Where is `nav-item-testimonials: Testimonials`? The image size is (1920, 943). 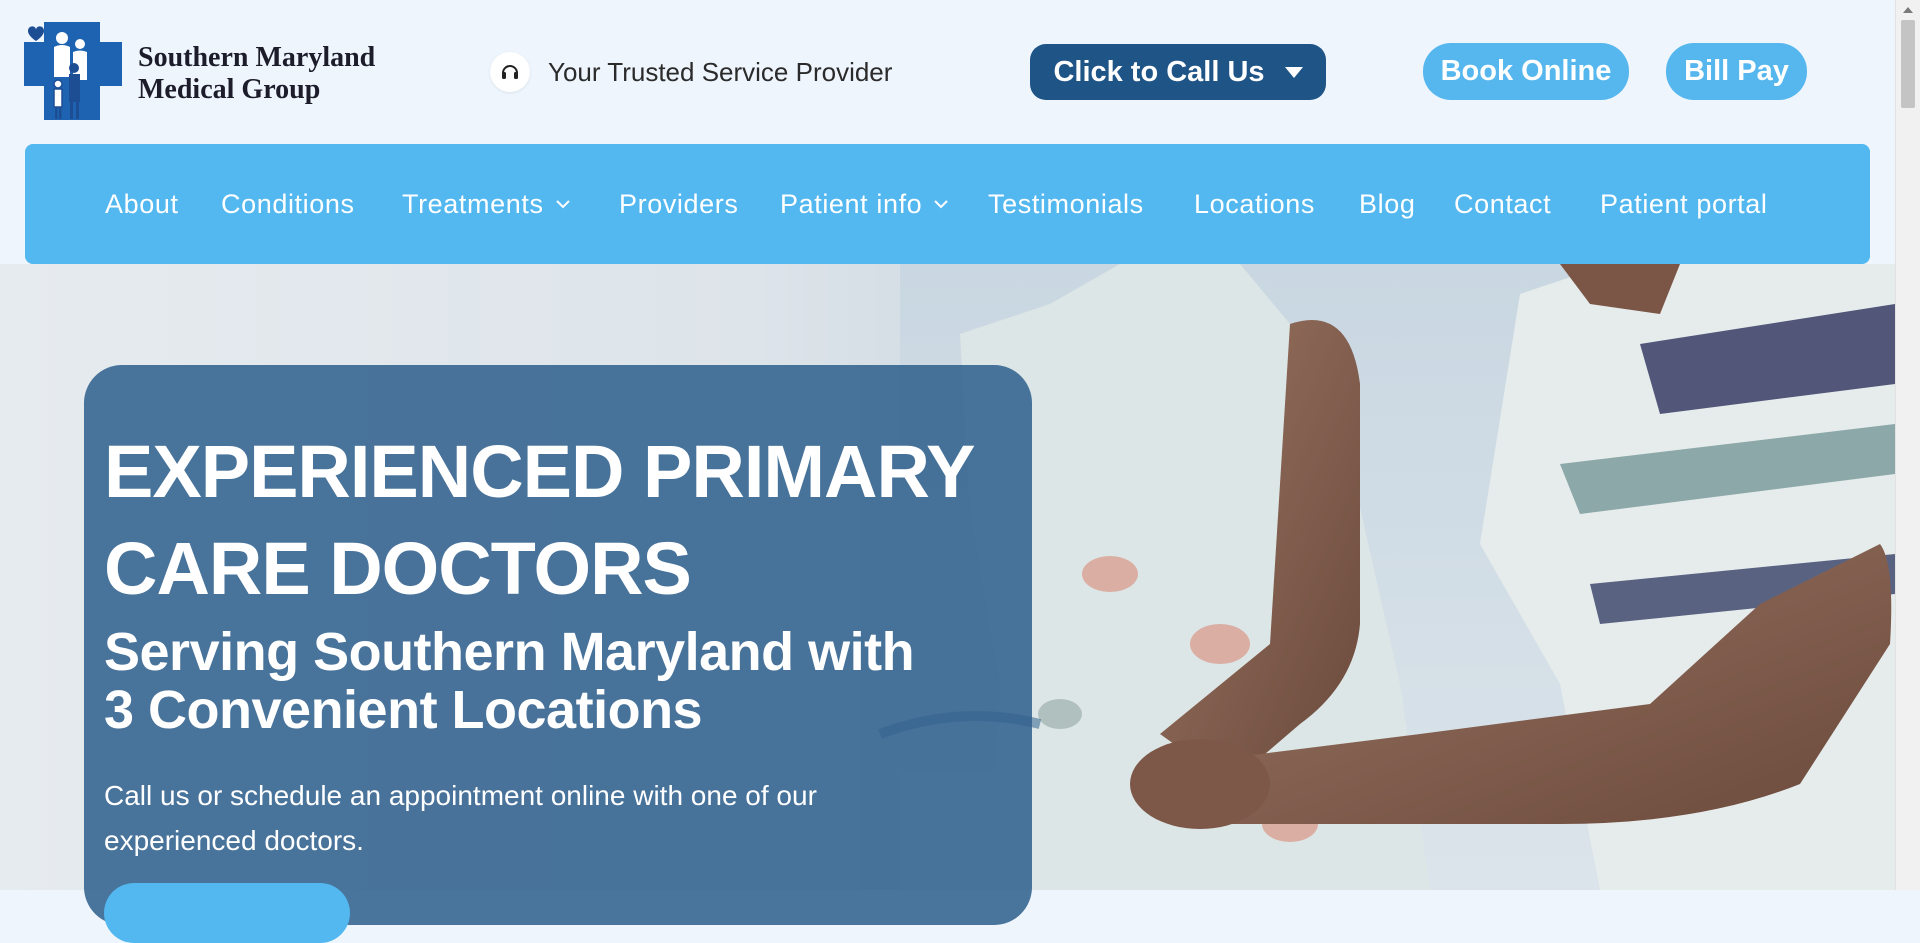 nav-item-testimonials: Testimonials is located at coordinates (1066, 204).